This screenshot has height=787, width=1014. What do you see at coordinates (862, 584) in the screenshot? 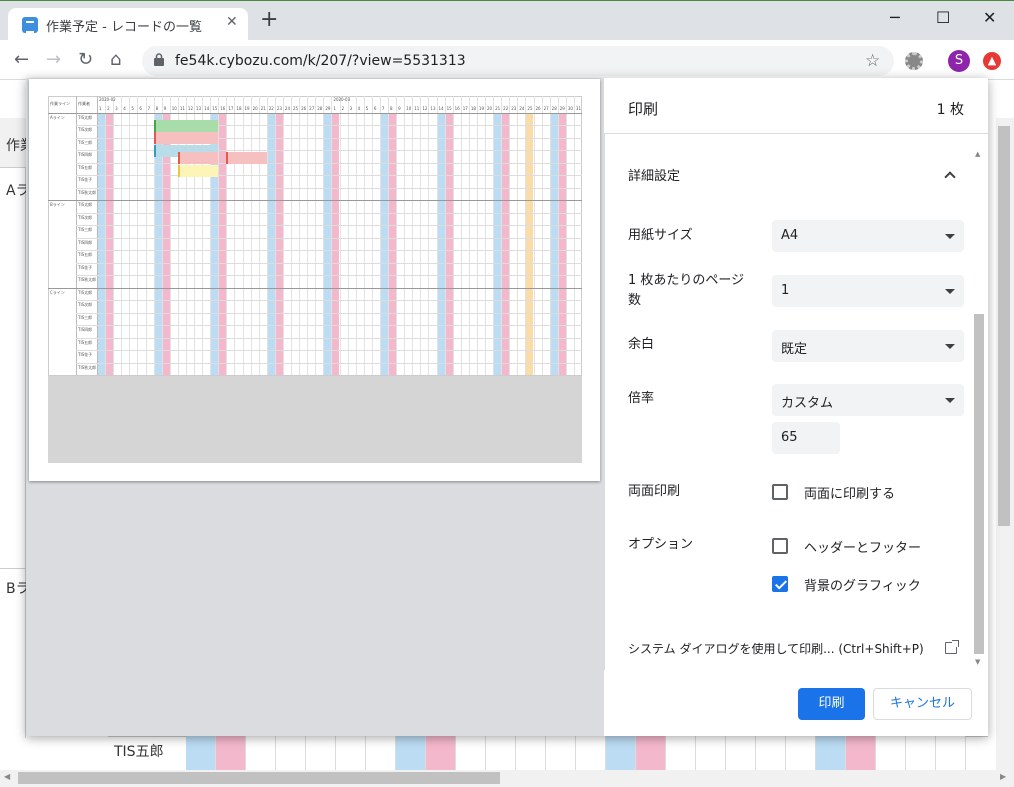
I see `background-graphics-label: 背景のグラフィック` at bounding box center [862, 584].